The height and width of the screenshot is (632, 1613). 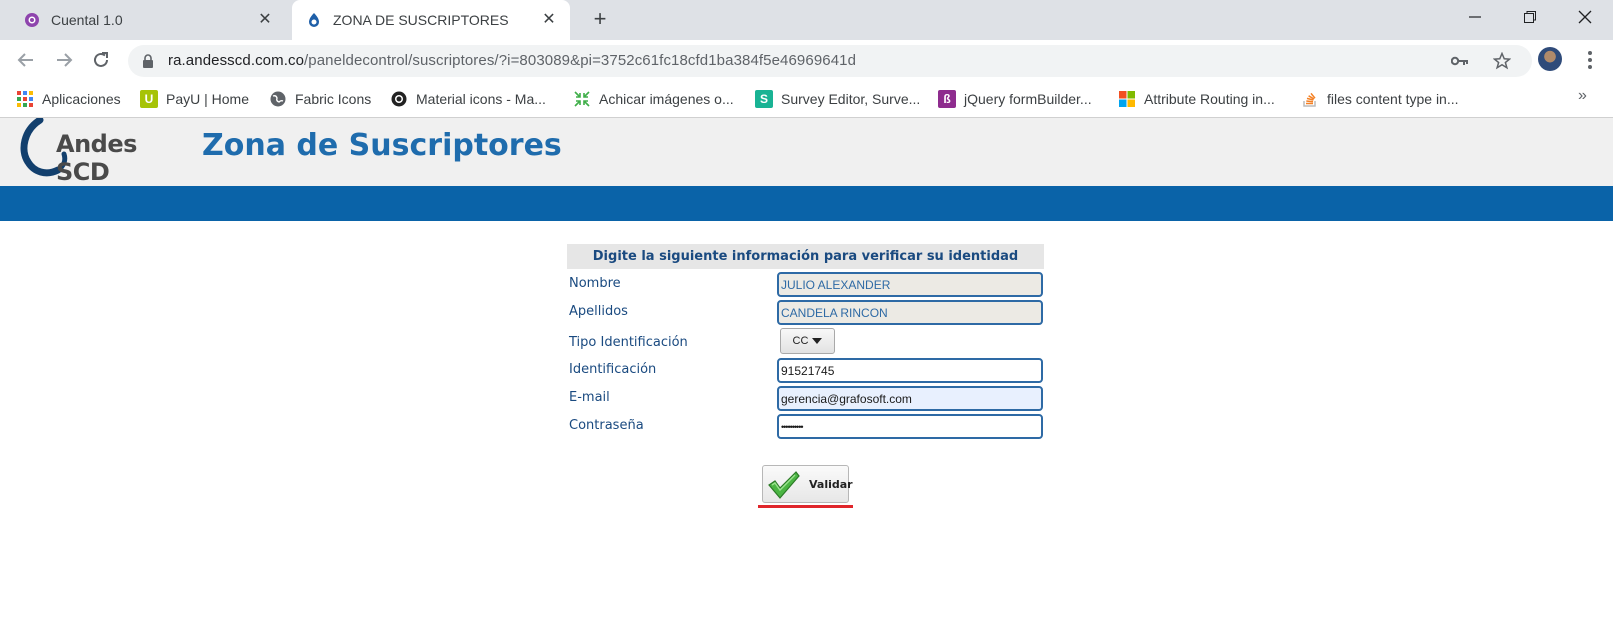 What do you see at coordinates (64, 60) in the screenshot?
I see `forward-icon` at bounding box center [64, 60].